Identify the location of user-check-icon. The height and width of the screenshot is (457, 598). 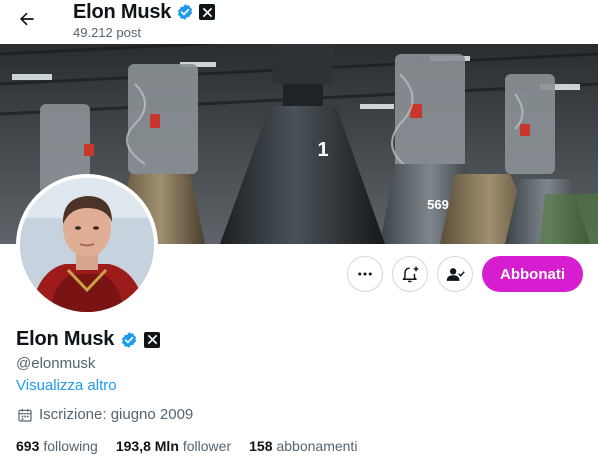
(455, 274).